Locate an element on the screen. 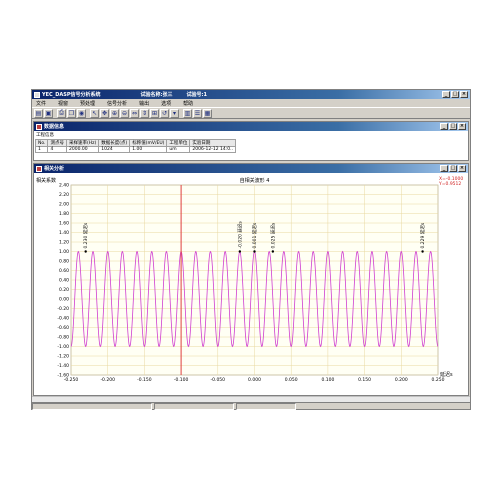 This screenshot has width=500, height=500. color-icon: ◉ is located at coordinates (81, 113).